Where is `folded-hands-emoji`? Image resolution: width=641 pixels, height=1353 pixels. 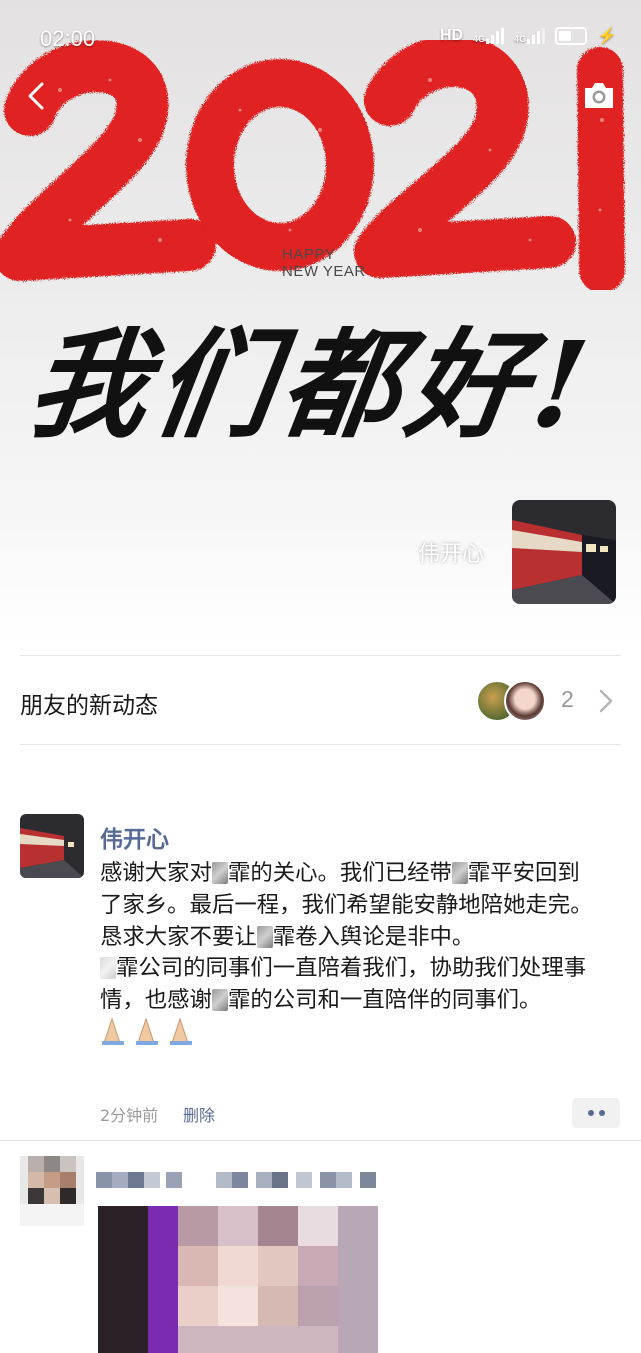 folded-hands-emoji is located at coordinates (151, 1036).